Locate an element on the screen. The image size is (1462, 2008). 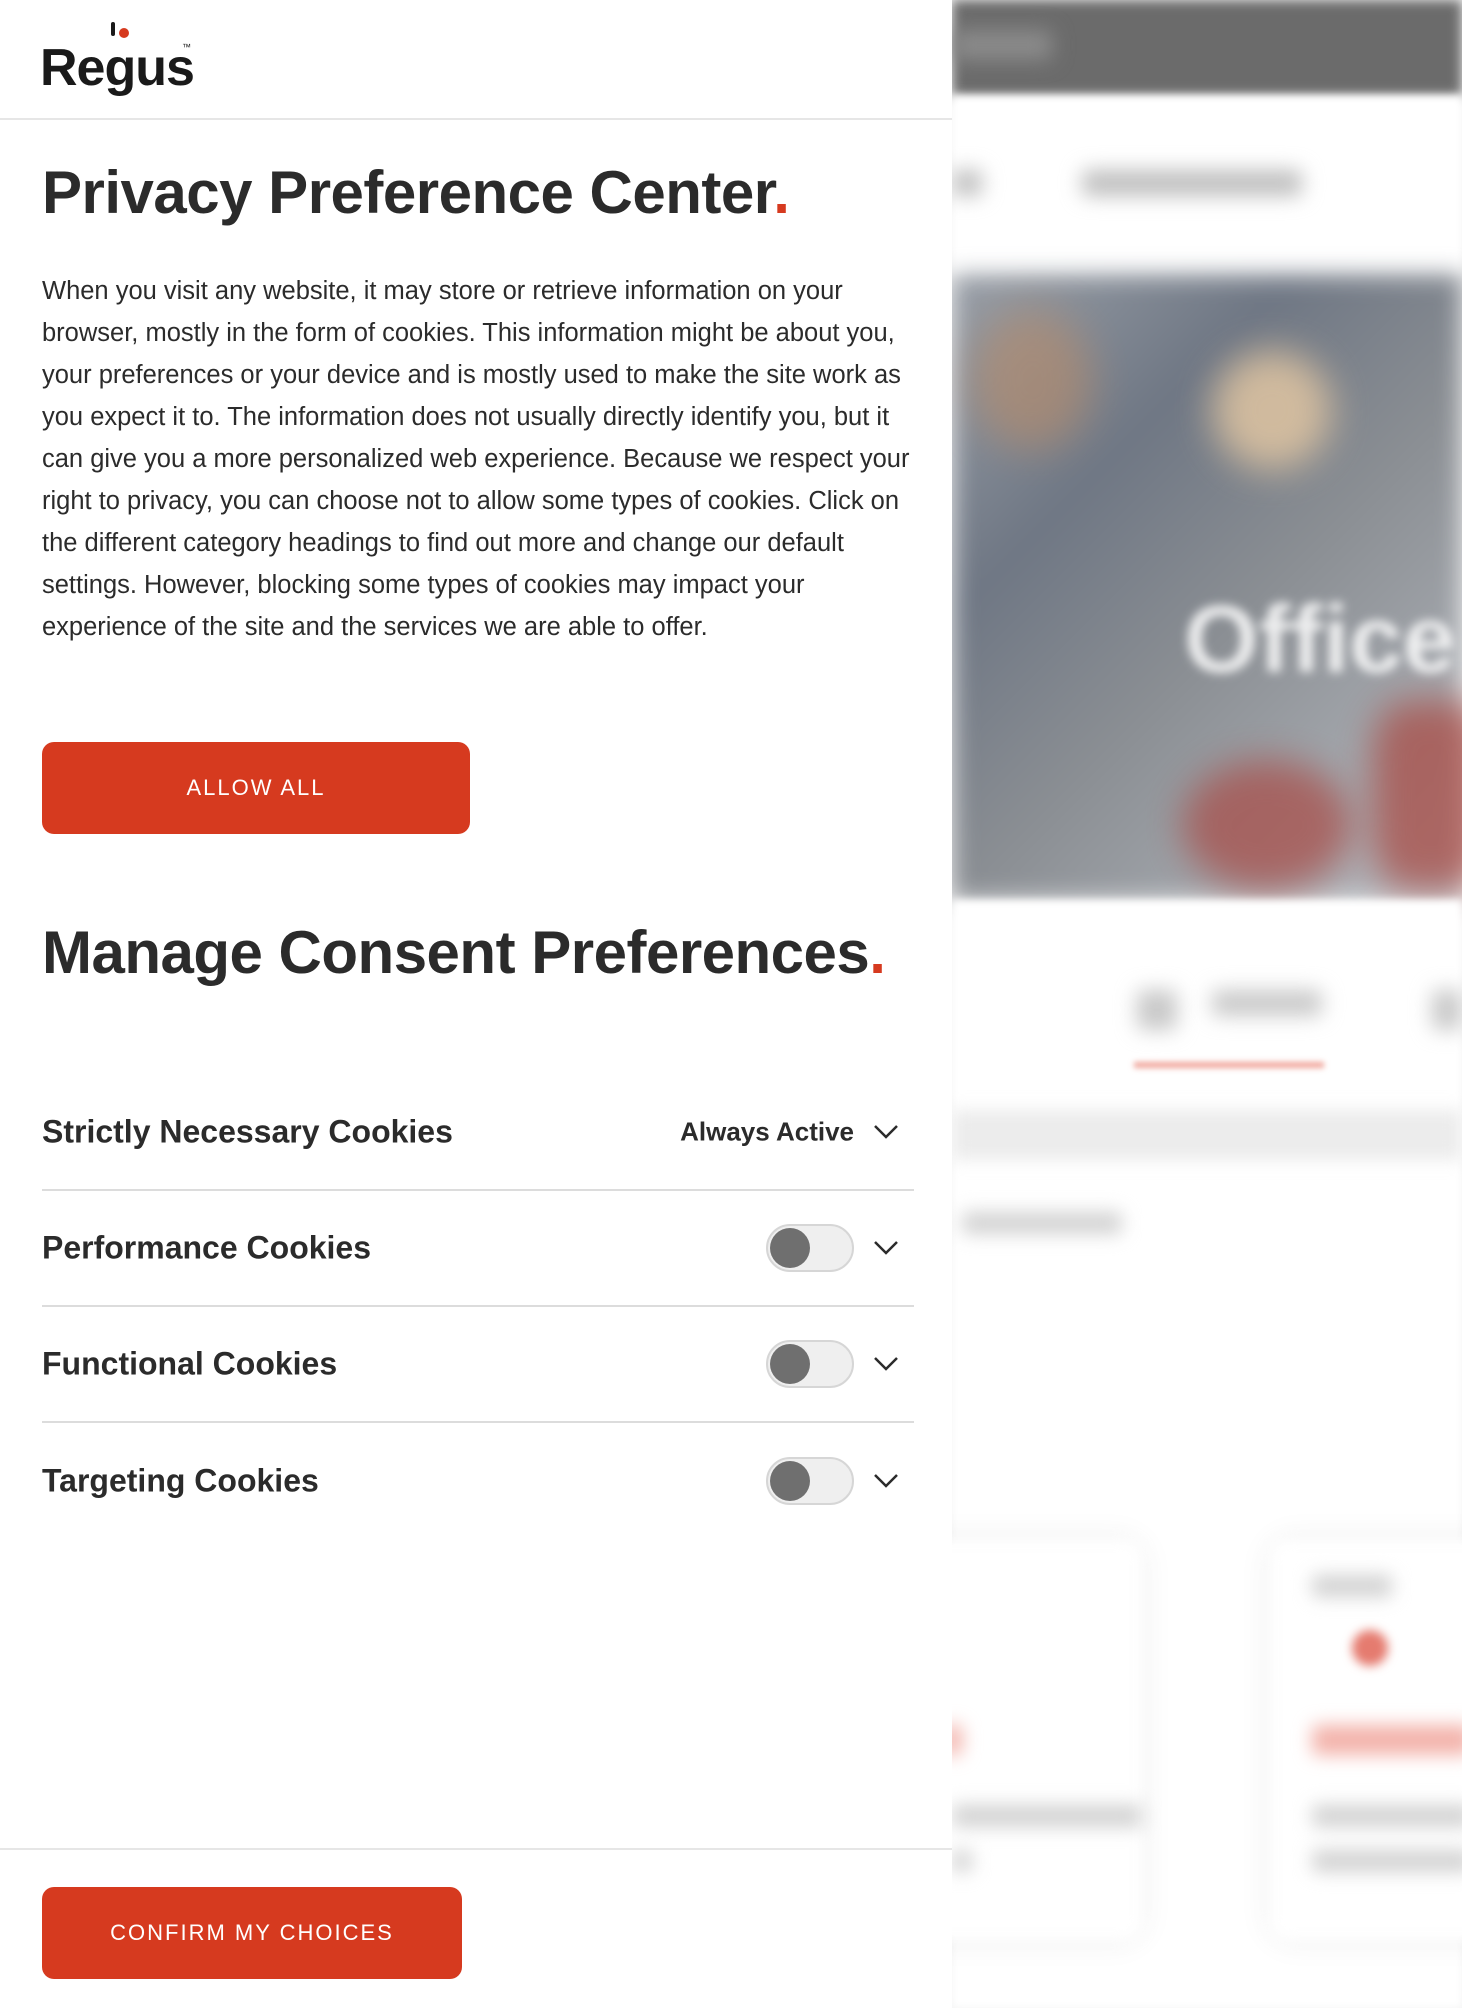
cookie-category-strictly-necessary: Strictly Necessary Cookies Always Active is located at coordinates (478, 1133).